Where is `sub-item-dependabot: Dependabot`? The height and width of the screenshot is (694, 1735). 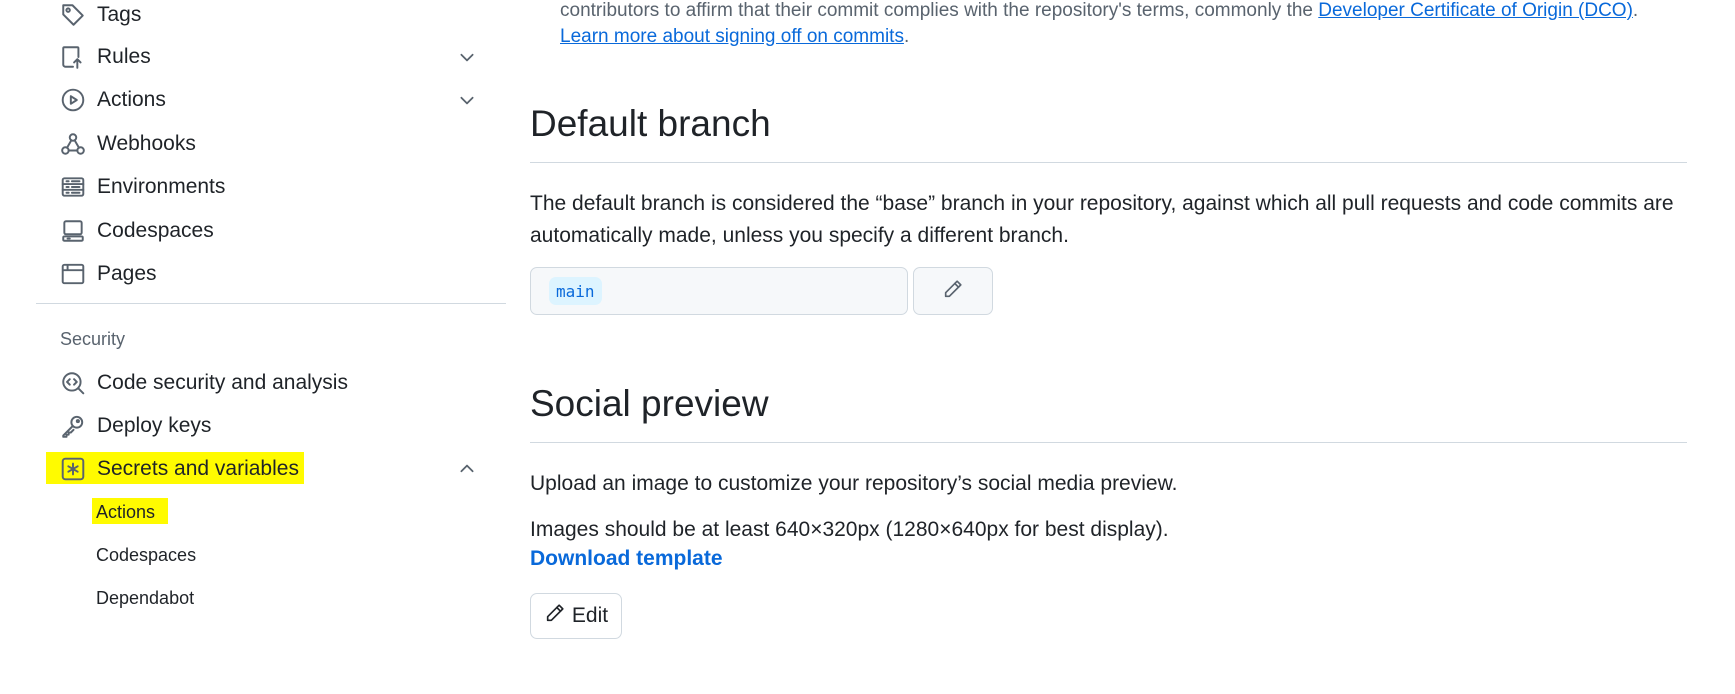 sub-item-dependabot: Dependabot is located at coordinates (145, 598).